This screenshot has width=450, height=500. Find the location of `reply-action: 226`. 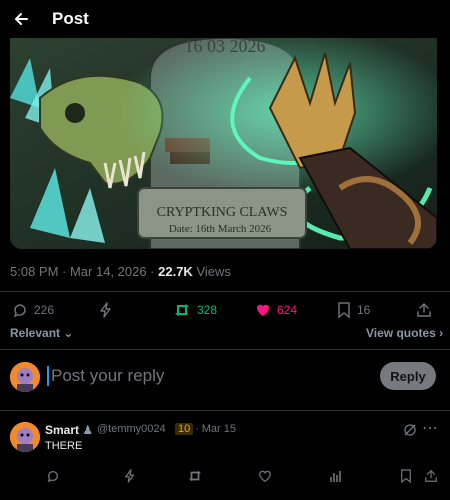

reply-action: 226 is located at coordinates (33, 310).